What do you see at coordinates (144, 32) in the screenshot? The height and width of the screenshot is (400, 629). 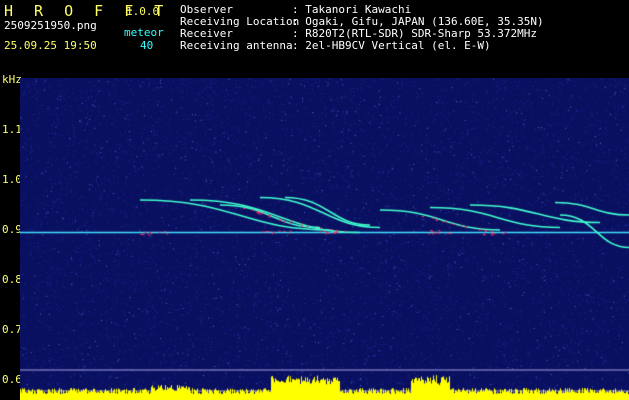 I see `meteor-label: meteor` at bounding box center [144, 32].